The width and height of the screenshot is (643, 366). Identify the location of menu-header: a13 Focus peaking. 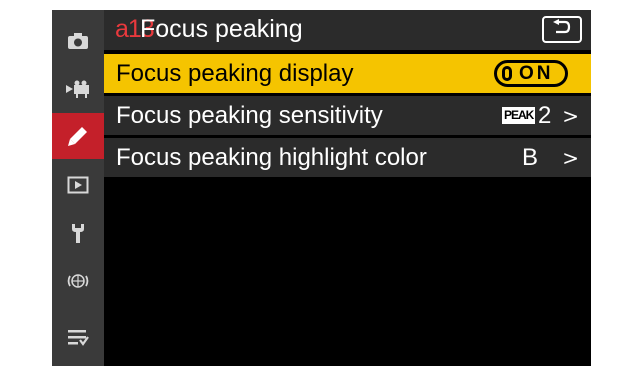
(347, 30).